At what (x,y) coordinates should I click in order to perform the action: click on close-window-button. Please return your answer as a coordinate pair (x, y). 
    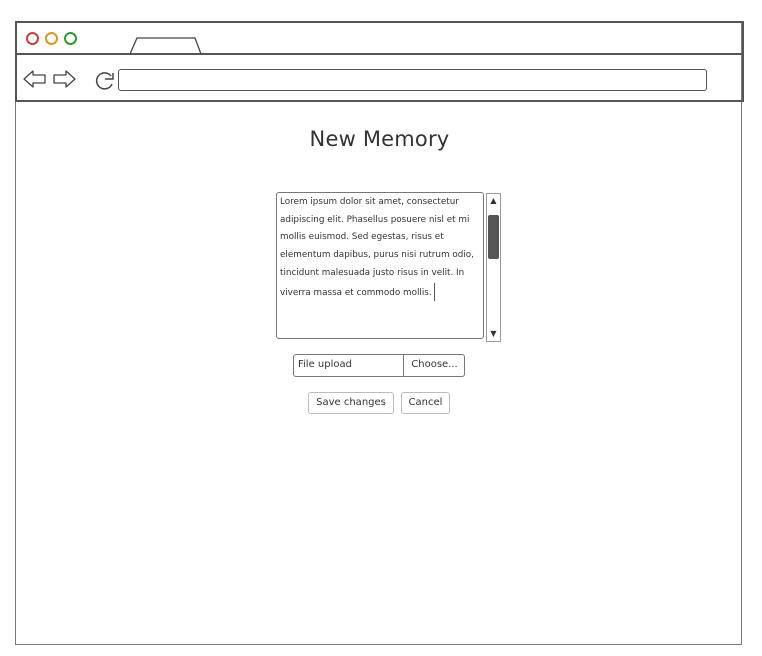
    Looking at the image, I should click on (32, 38).